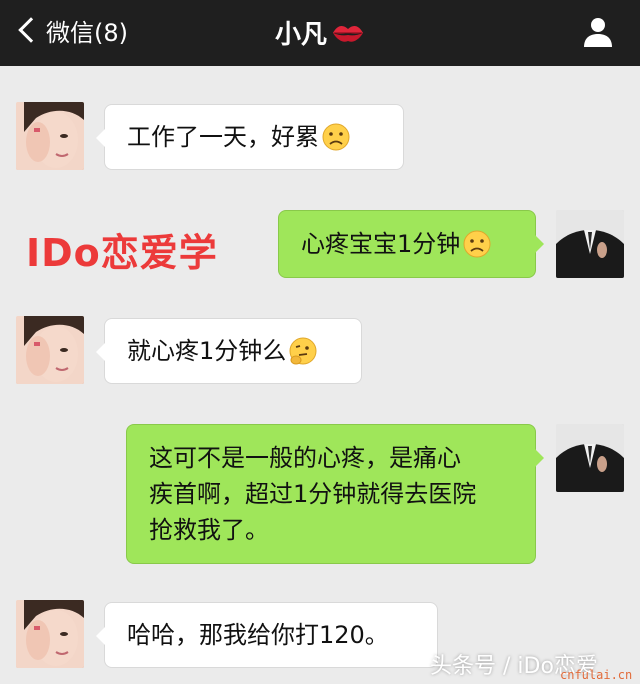  I want to click on message-line: 抢救我了。, so click(209, 530).